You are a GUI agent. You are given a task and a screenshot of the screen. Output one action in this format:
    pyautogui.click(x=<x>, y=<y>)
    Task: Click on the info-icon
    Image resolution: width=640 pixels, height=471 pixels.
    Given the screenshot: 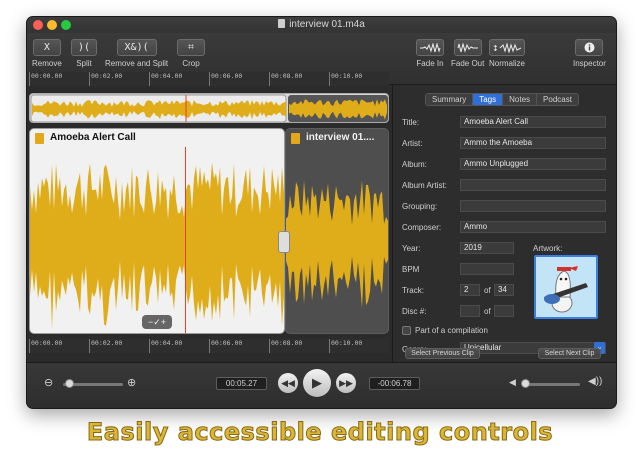 What is the action you would take?
    pyautogui.click(x=589, y=47)
    